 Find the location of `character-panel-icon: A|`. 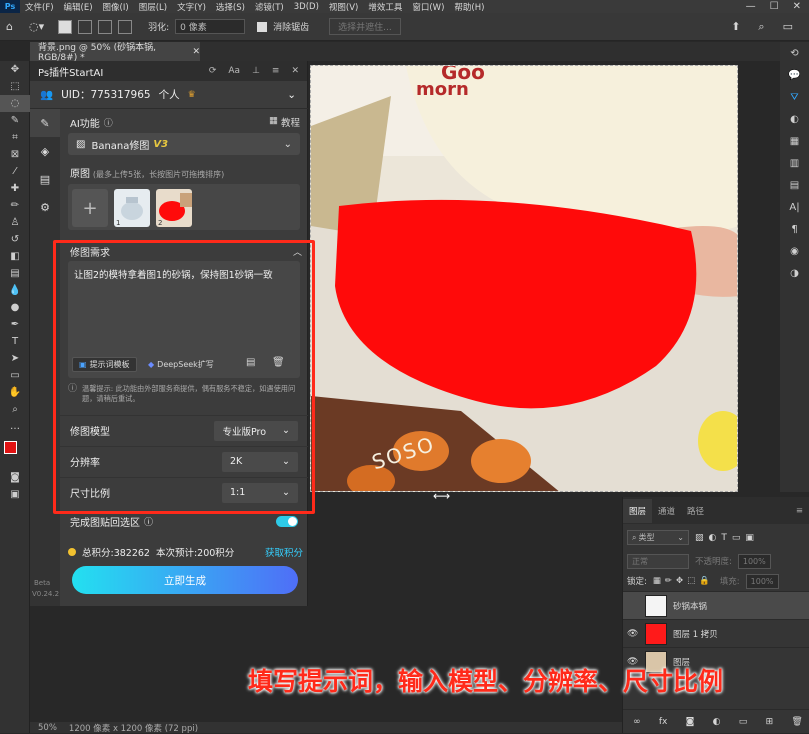

character-panel-icon: A| is located at coordinates (794, 207).